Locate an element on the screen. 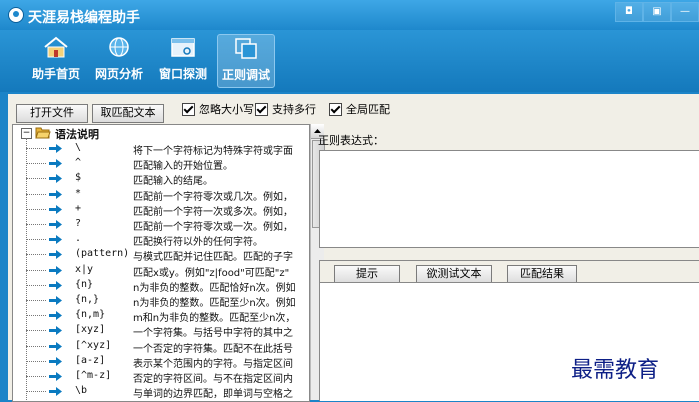  maximize-button: ▣ is located at coordinates (657, 12).